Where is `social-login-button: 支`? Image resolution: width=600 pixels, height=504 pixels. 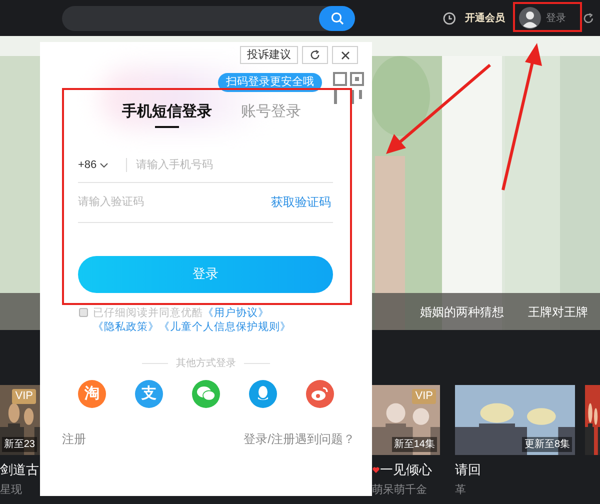
social-login-button: 支 is located at coordinates (149, 394).